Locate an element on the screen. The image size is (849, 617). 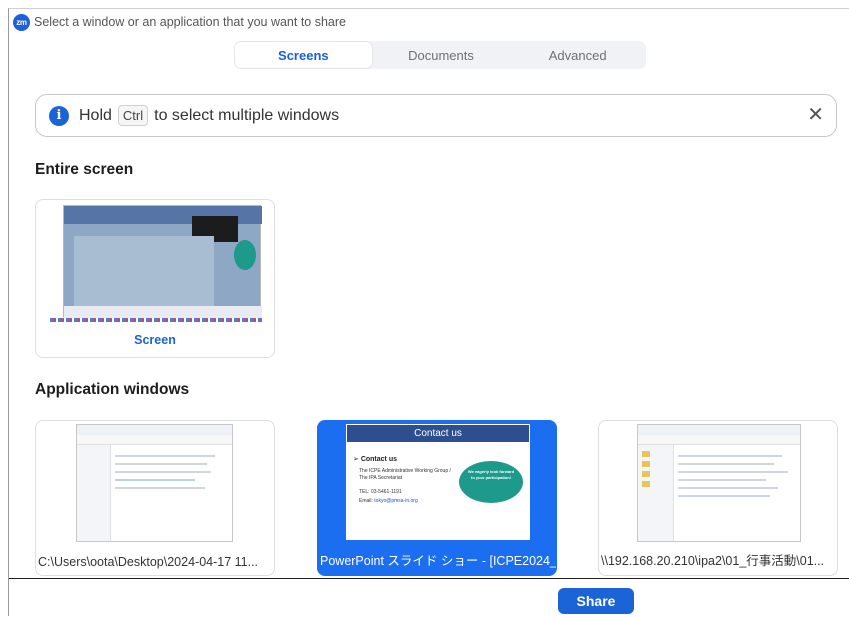
close-icon: ✕ is located at coordinates (815, 115).